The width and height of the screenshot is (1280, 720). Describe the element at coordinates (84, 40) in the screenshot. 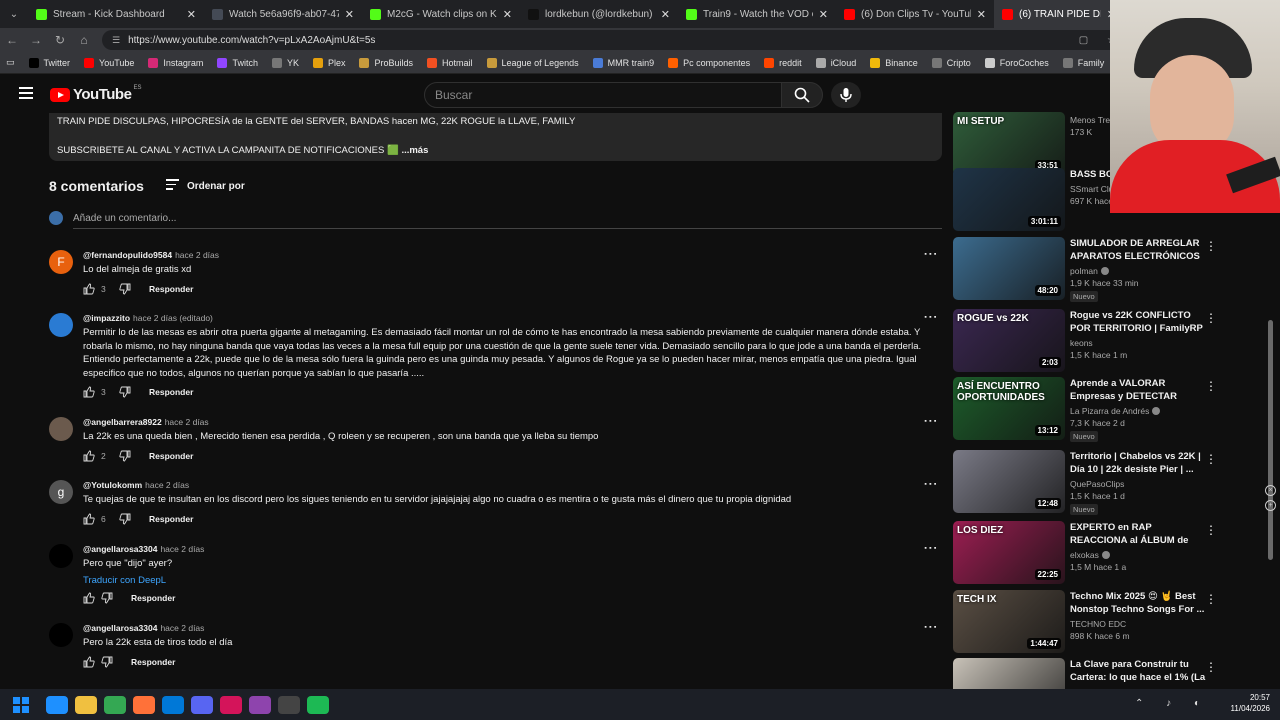

I see `home-icon: ⌂` at that location.